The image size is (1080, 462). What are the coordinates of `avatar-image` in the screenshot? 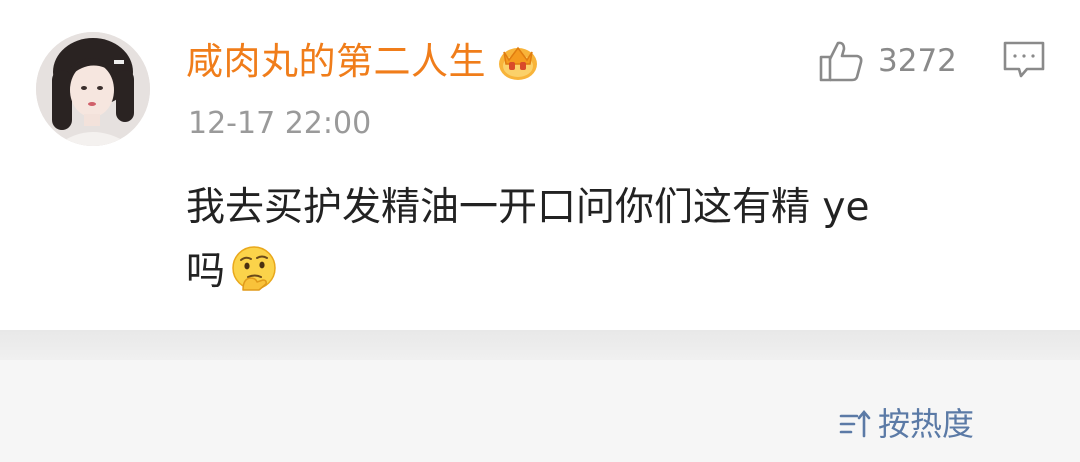 It's located at (93, 89).